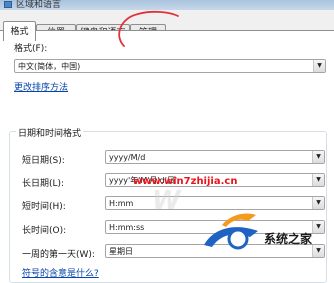 This screenshot has width=334, height=283. What do you see at coordinates (121, 203) in the screenshot?
I see `short-time-value: H:mm` at bounding box center [121, 203].